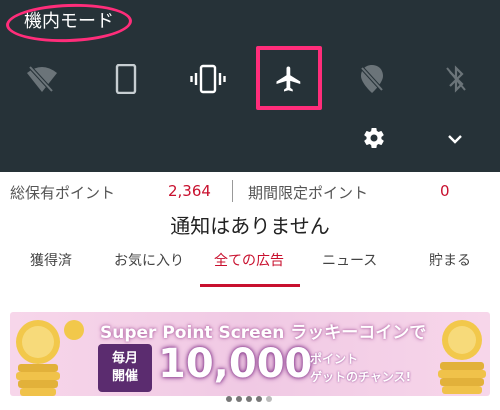  Describe the element at coordinates (235, 364) in the screenshot. I see `banner-big-number: 10,000` at that location.